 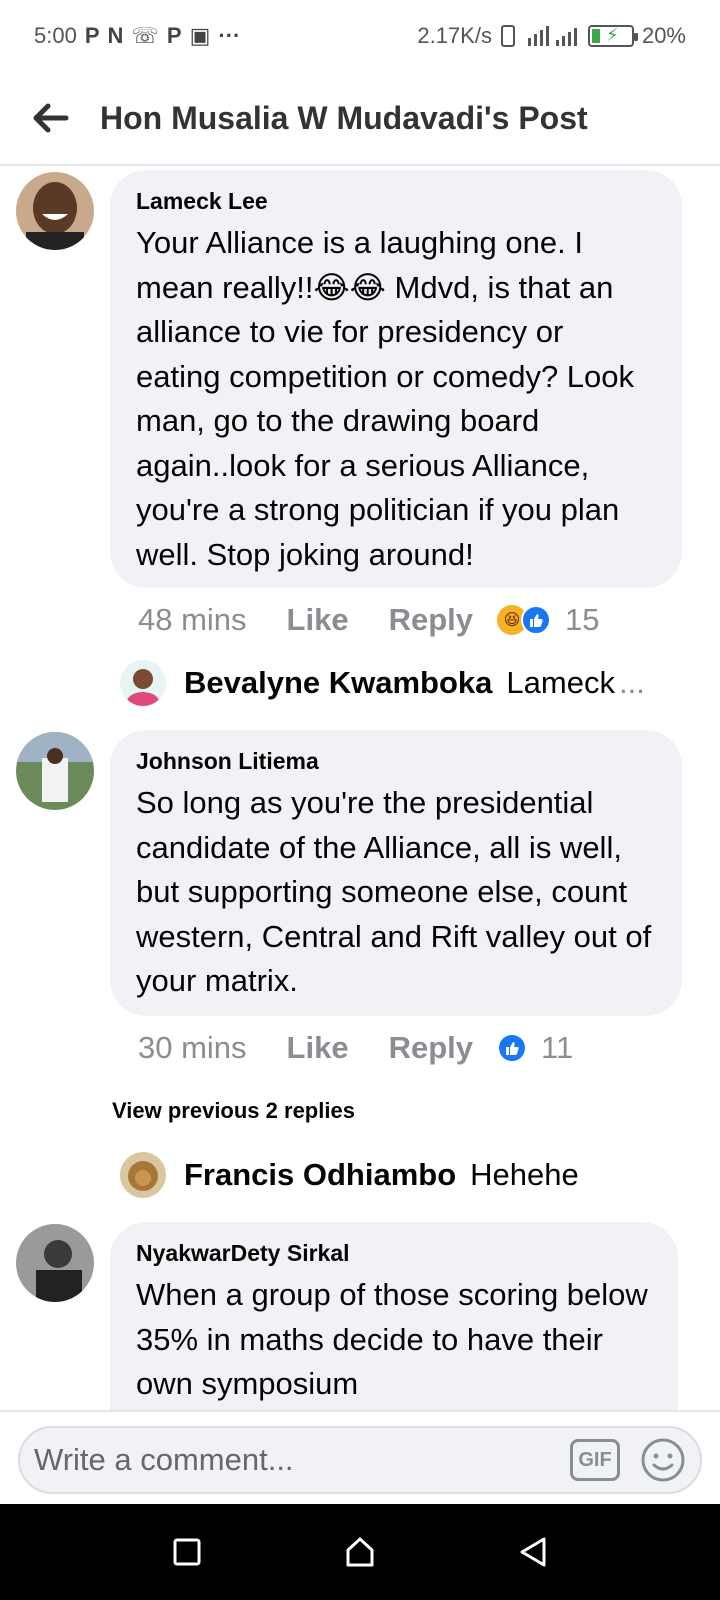 I want to click on whatsapp-notification-icon: ☏, so click(x=145, y=35).